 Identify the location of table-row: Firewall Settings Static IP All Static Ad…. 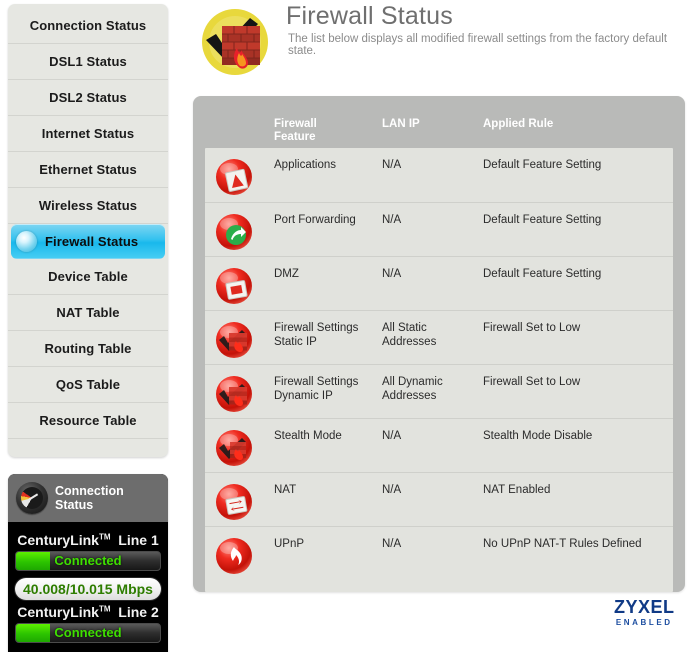
(439, 337).